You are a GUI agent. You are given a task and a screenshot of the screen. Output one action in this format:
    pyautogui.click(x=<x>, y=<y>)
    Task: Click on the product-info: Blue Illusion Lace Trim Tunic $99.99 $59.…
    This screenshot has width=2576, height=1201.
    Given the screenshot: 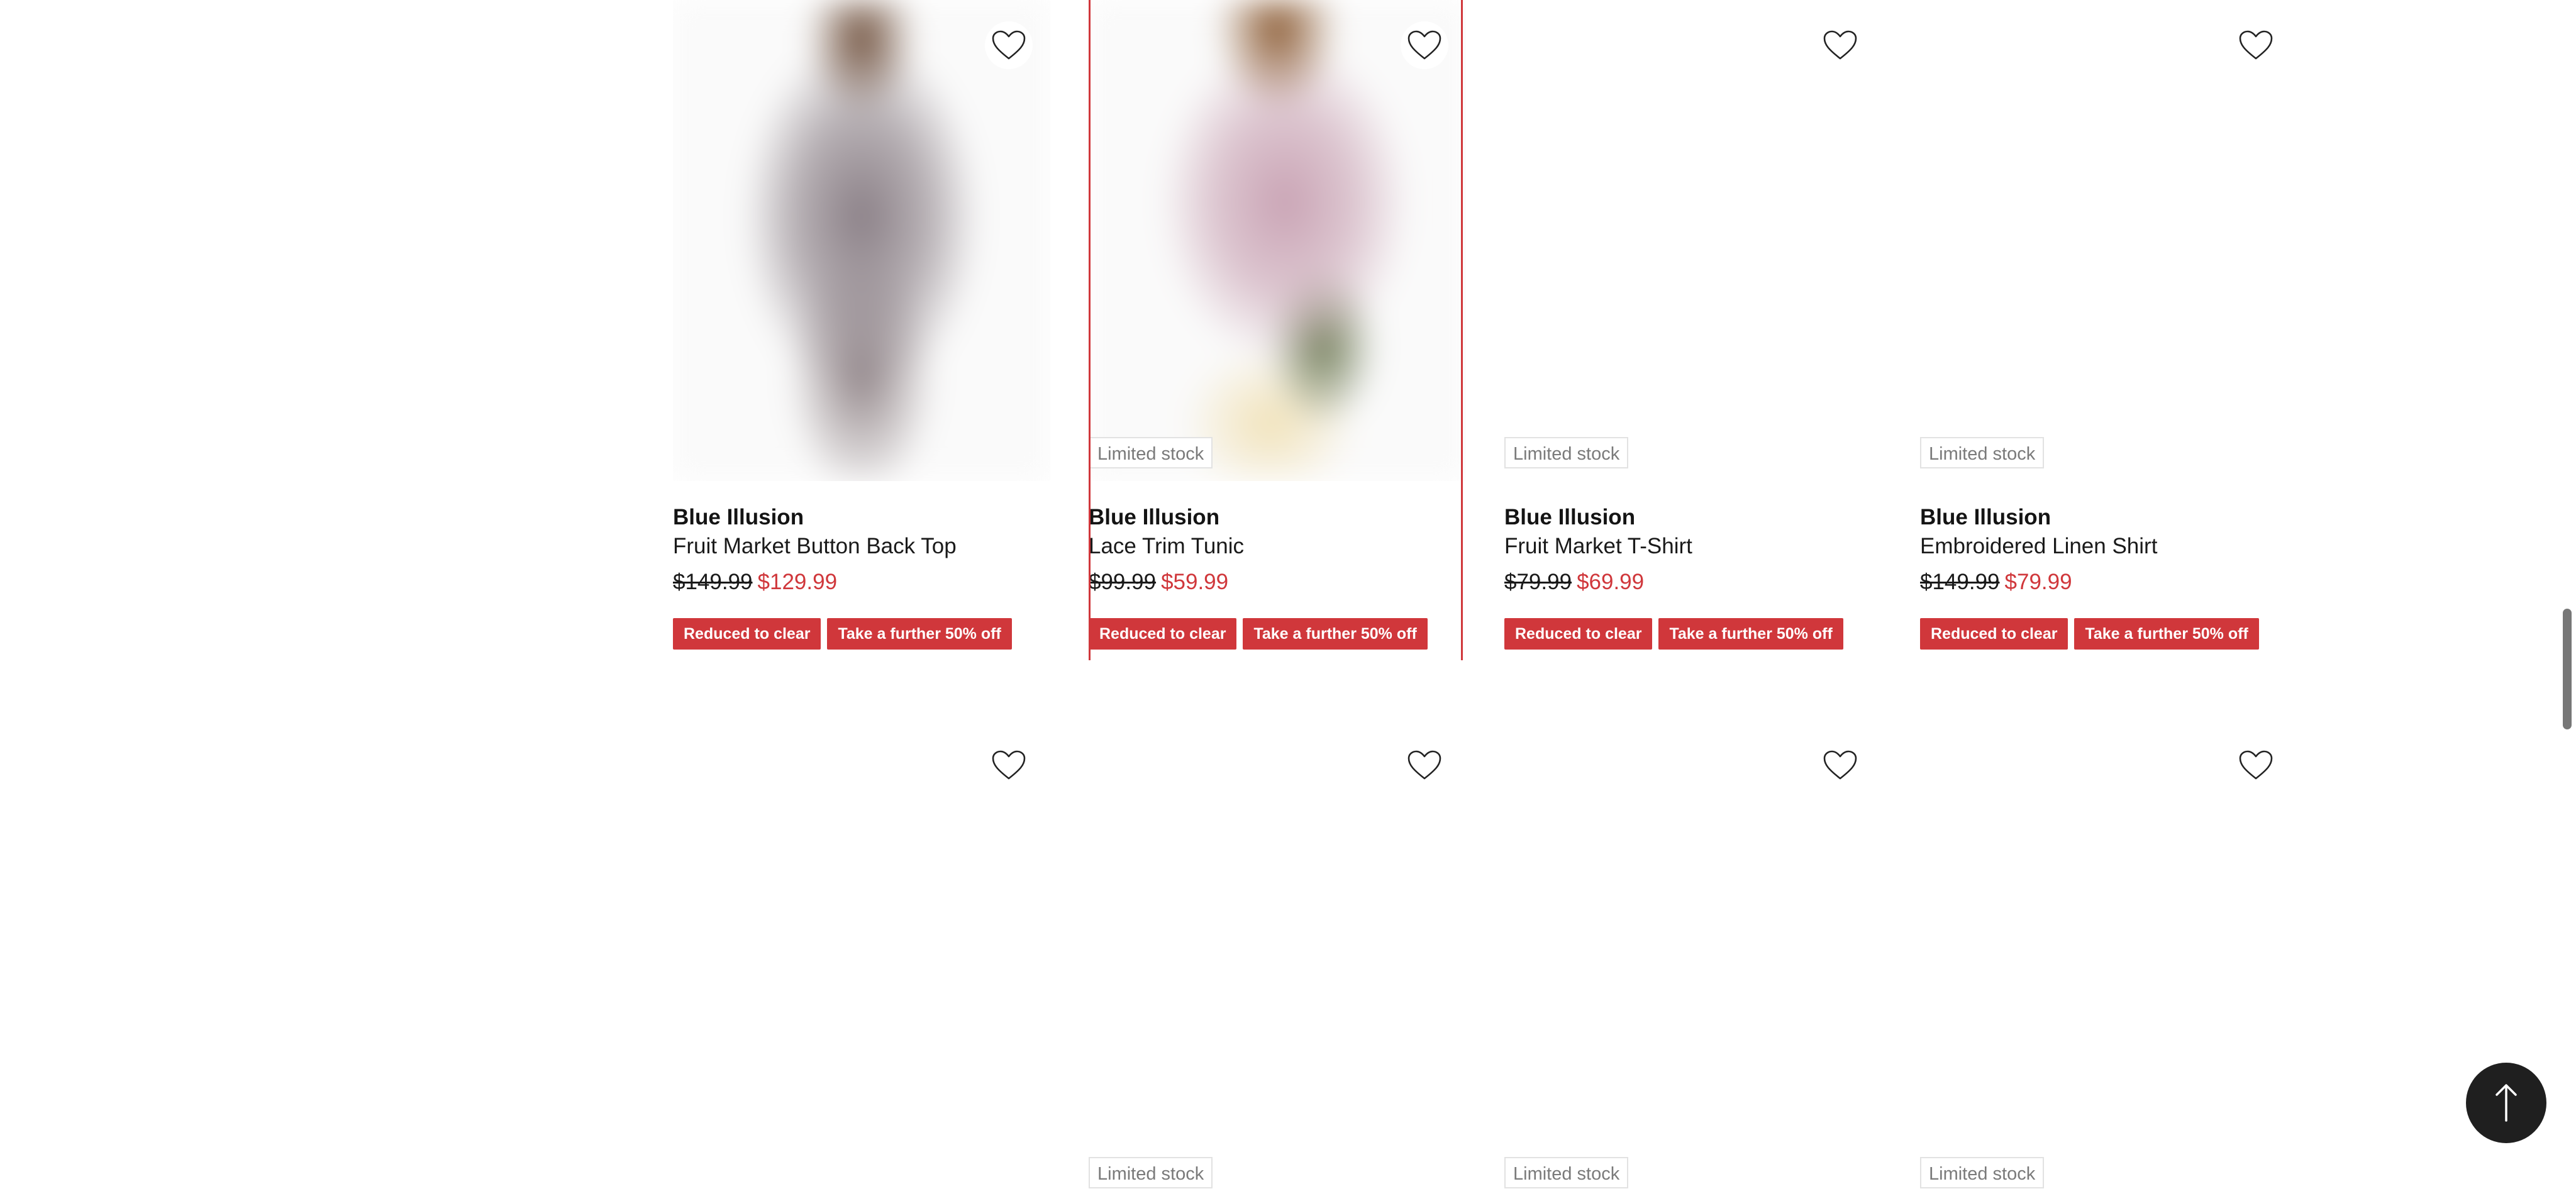 What is the action you would take?
    pyautogui.click(x=1277, y=552)
    